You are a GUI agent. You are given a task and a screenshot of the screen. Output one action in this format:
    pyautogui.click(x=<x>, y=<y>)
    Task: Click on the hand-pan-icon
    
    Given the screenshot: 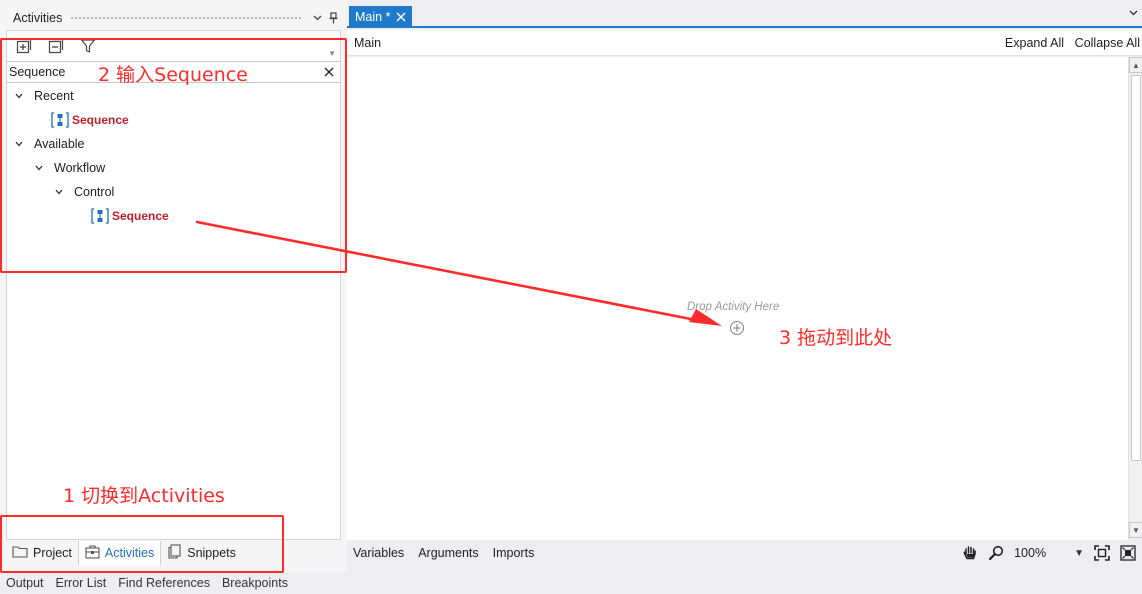 What is the action you would take?
    pyautogui.click(x=970, y=553)
    